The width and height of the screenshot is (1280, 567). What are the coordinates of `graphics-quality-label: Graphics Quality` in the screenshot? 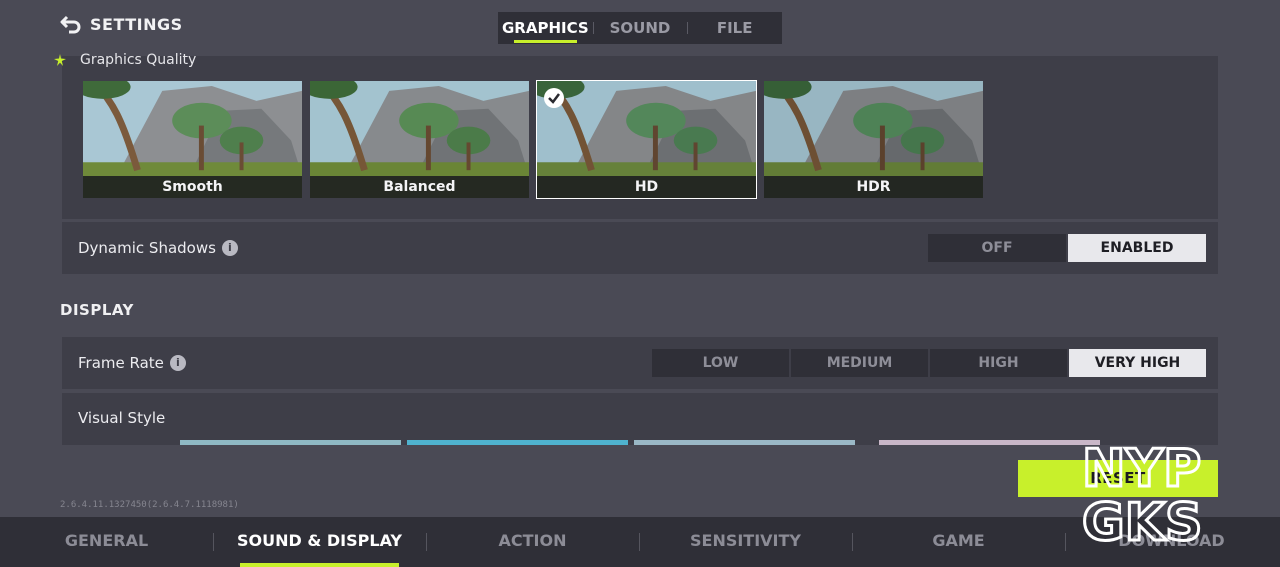 It's located at (138, 60).